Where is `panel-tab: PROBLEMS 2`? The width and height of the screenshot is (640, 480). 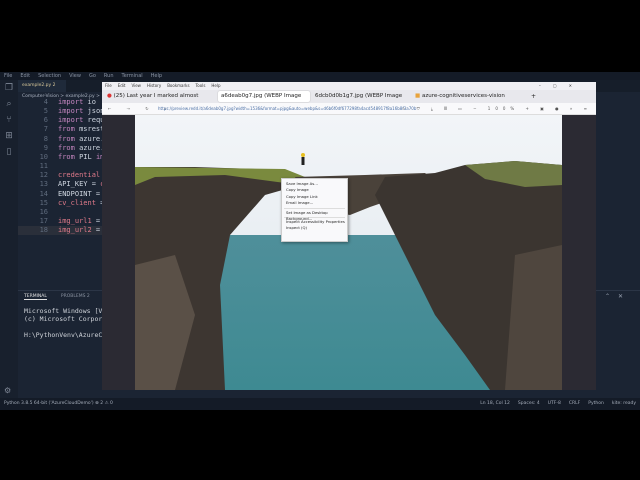
panel-tab: PROBLEMS 2 is located at coordinates (75, 296).